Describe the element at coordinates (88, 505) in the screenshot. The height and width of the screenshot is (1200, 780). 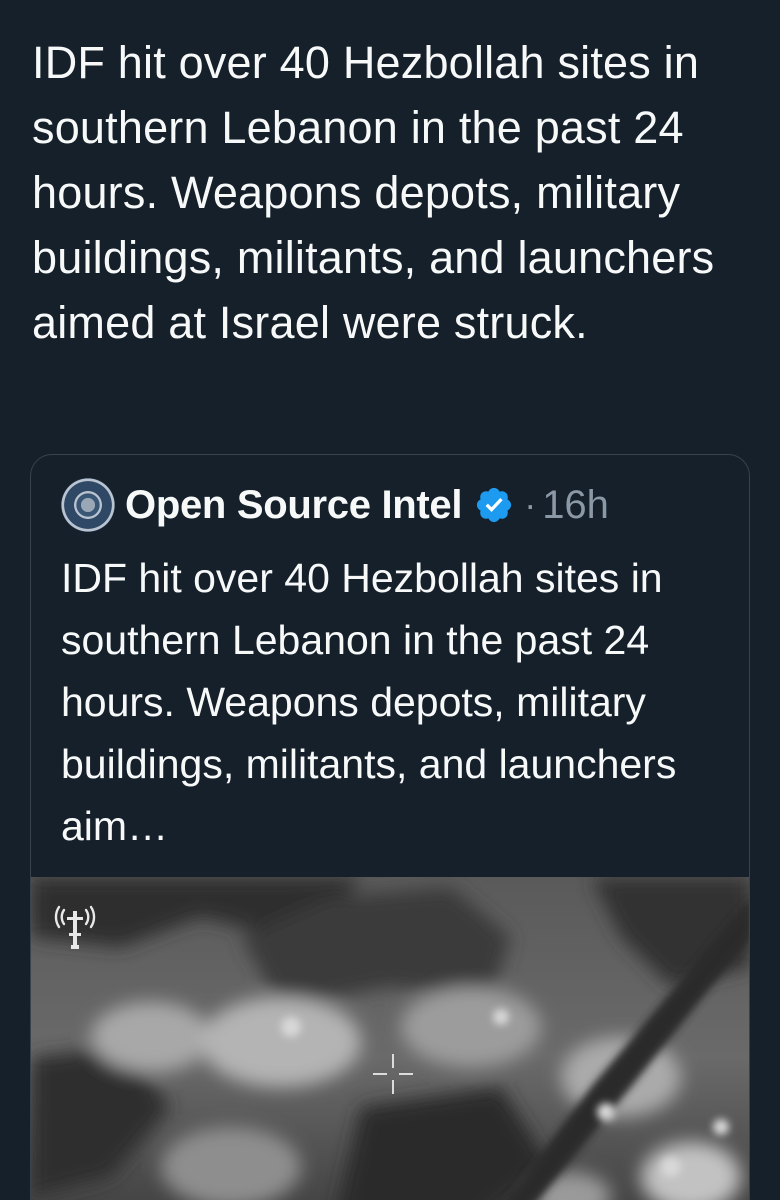
I see `author-avatar` at that location.